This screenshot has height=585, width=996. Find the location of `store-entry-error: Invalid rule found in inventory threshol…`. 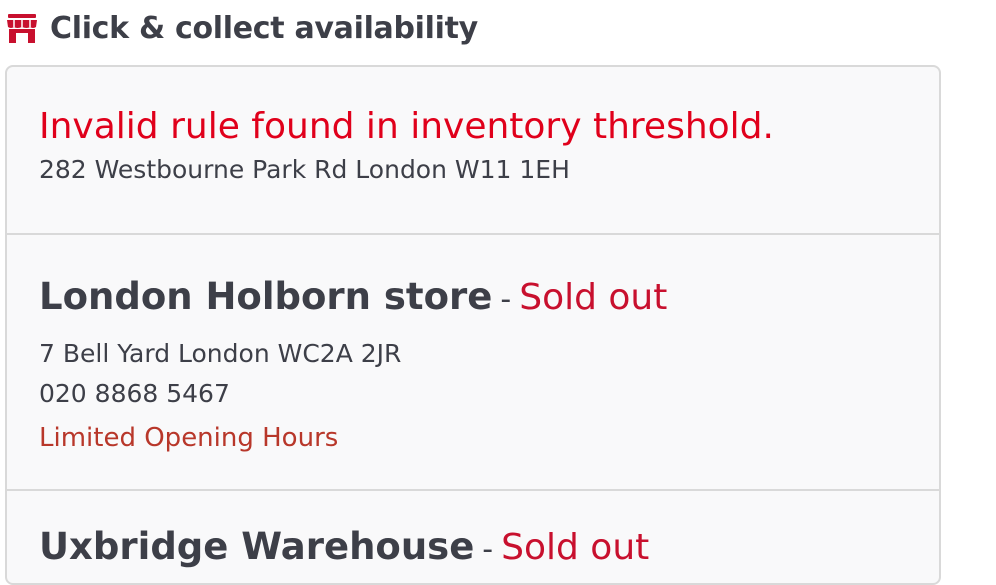

store-entry-error: Invalid rule found in inventory threshol… is located at coordinates (473, 147).